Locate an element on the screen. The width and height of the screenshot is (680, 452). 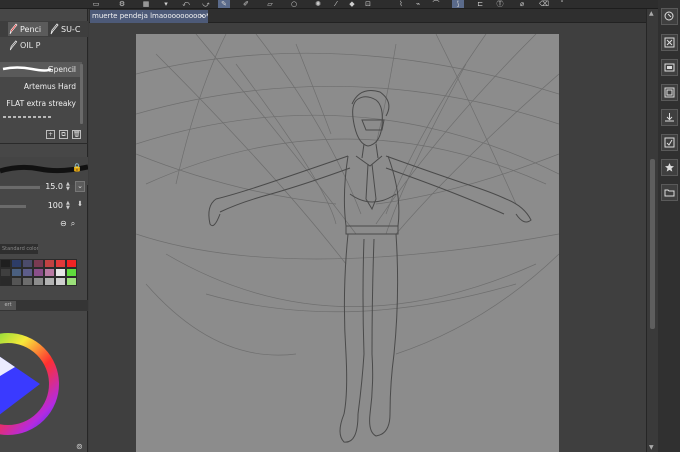
sub-tool-tabs: Penci SU-C is located at coordinates (44, 29).